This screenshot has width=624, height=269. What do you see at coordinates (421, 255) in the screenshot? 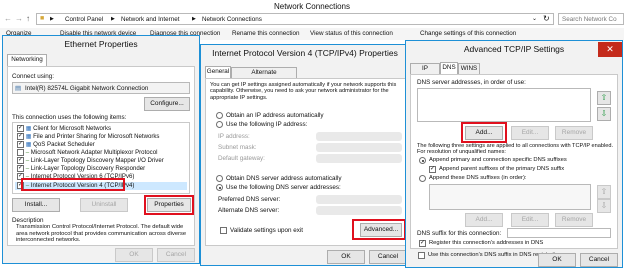
I see `use-suffix-checkbox` at bounding box center [421, 255].